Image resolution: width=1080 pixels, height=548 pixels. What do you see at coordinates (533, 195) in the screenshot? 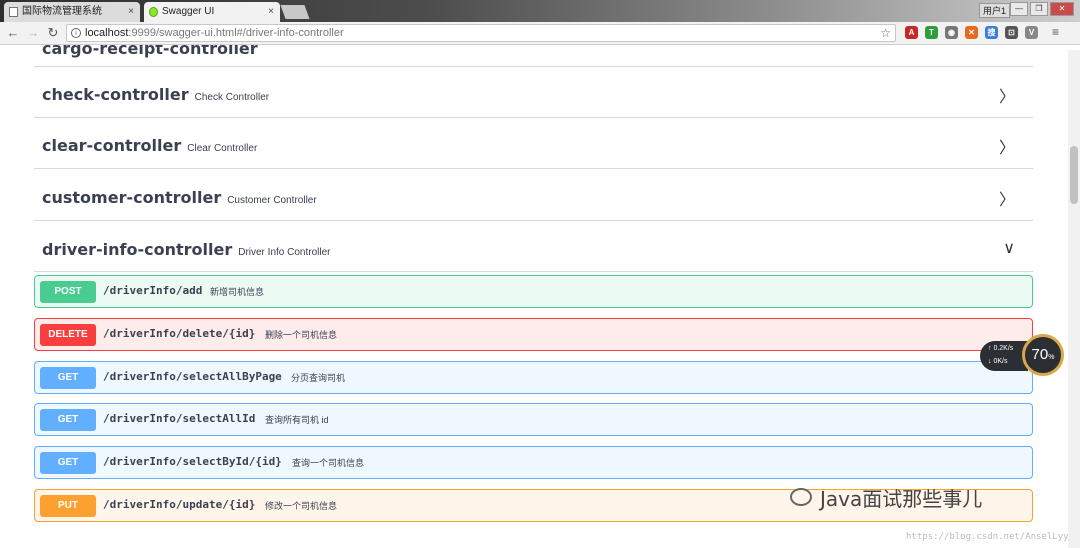
I see `controller-customer: customer-controller Customer Controller 〉` at bounding box center [533, 195].